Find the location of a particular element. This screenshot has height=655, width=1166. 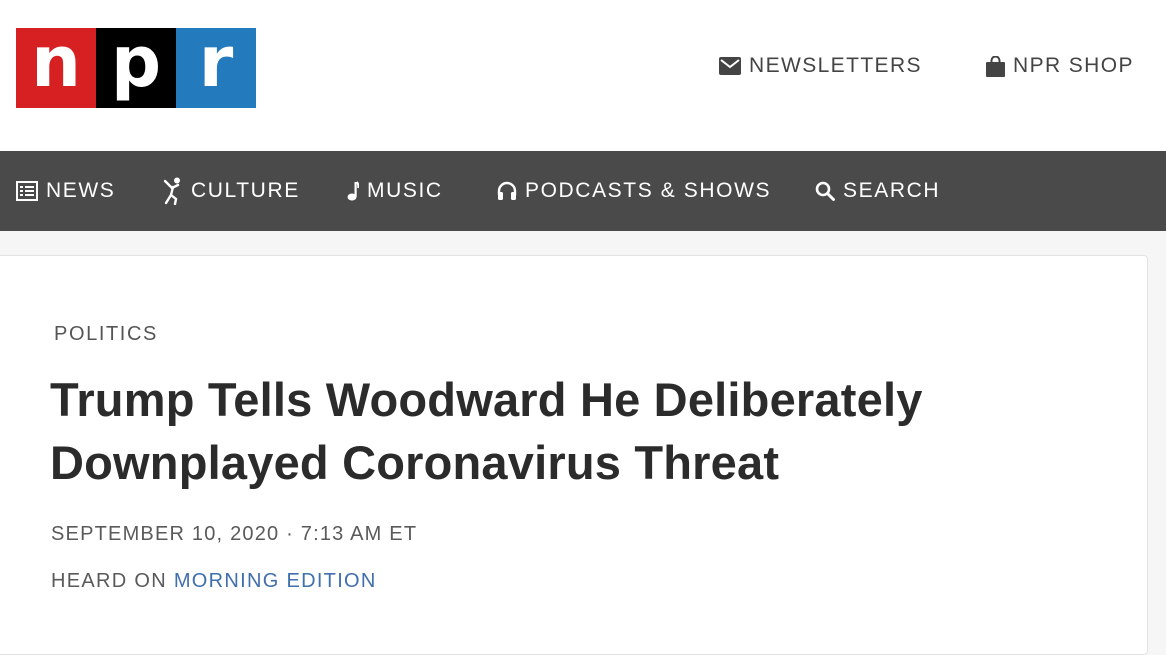

article-section-slug: POLITICS is located at coordinates (106, 334).